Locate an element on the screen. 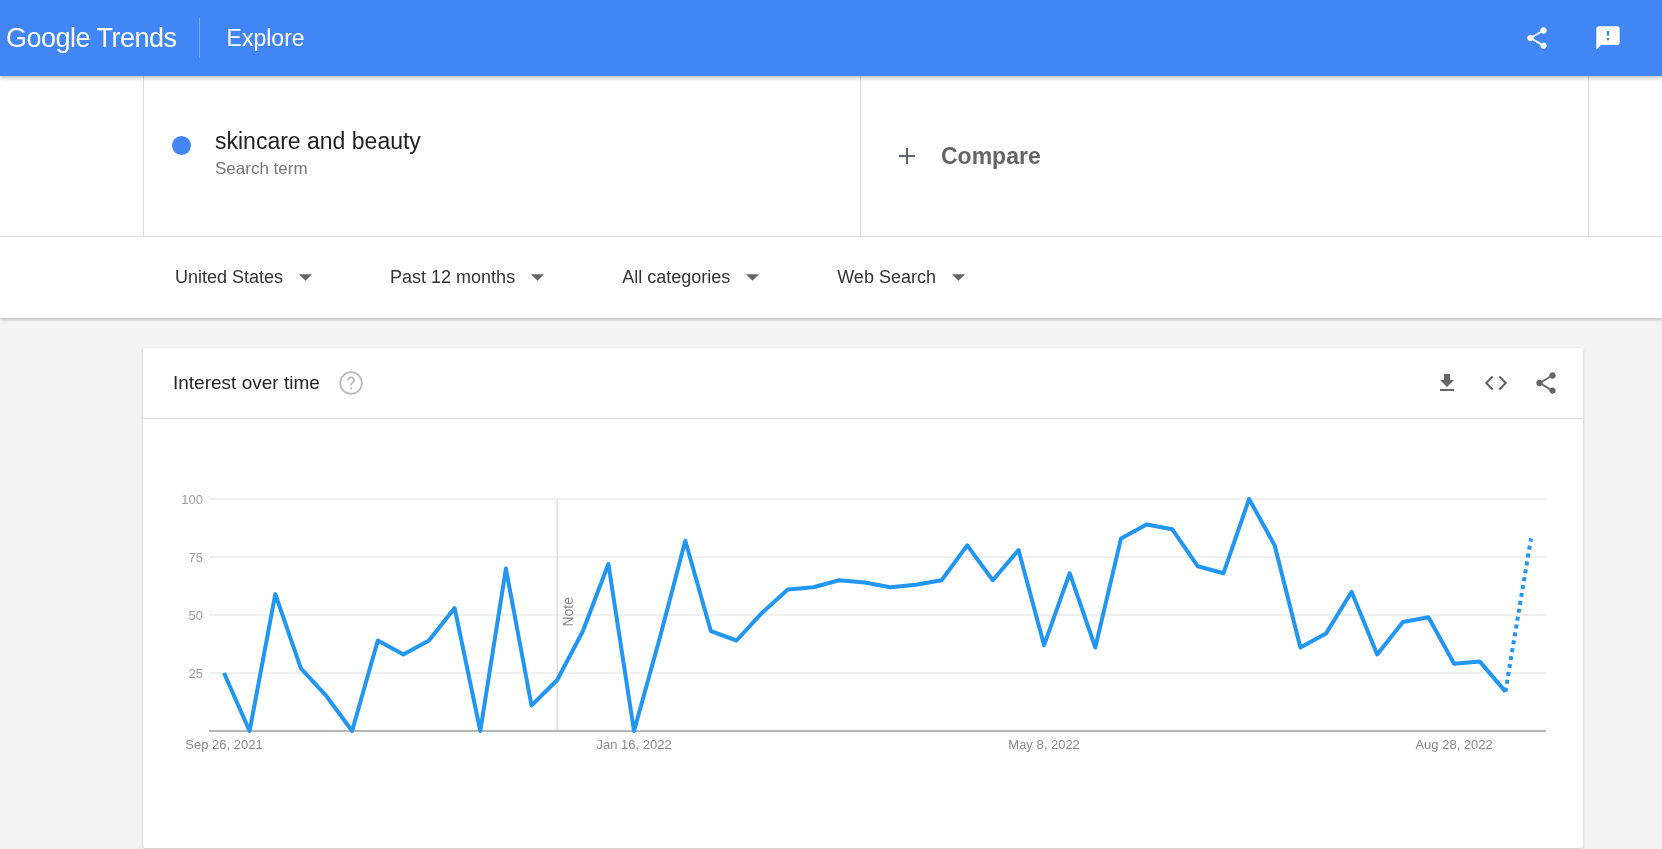  x-tick-label: Jan 16, 2022 is located at coordinates (634, 744).